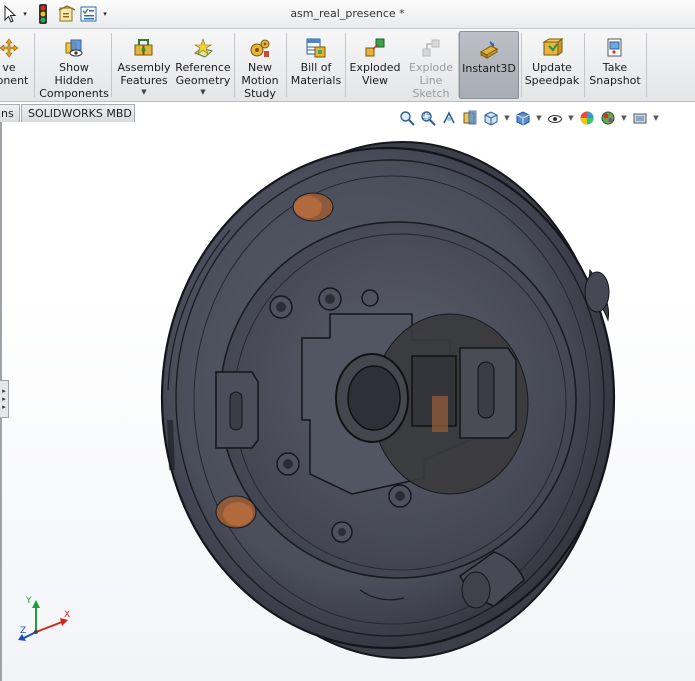  What do you see at coordinates (78, 113) in the screenshot?
I see `tab-solidworks-mbd: SOLIDWORKS MBD` at bounding box center [78, 113].